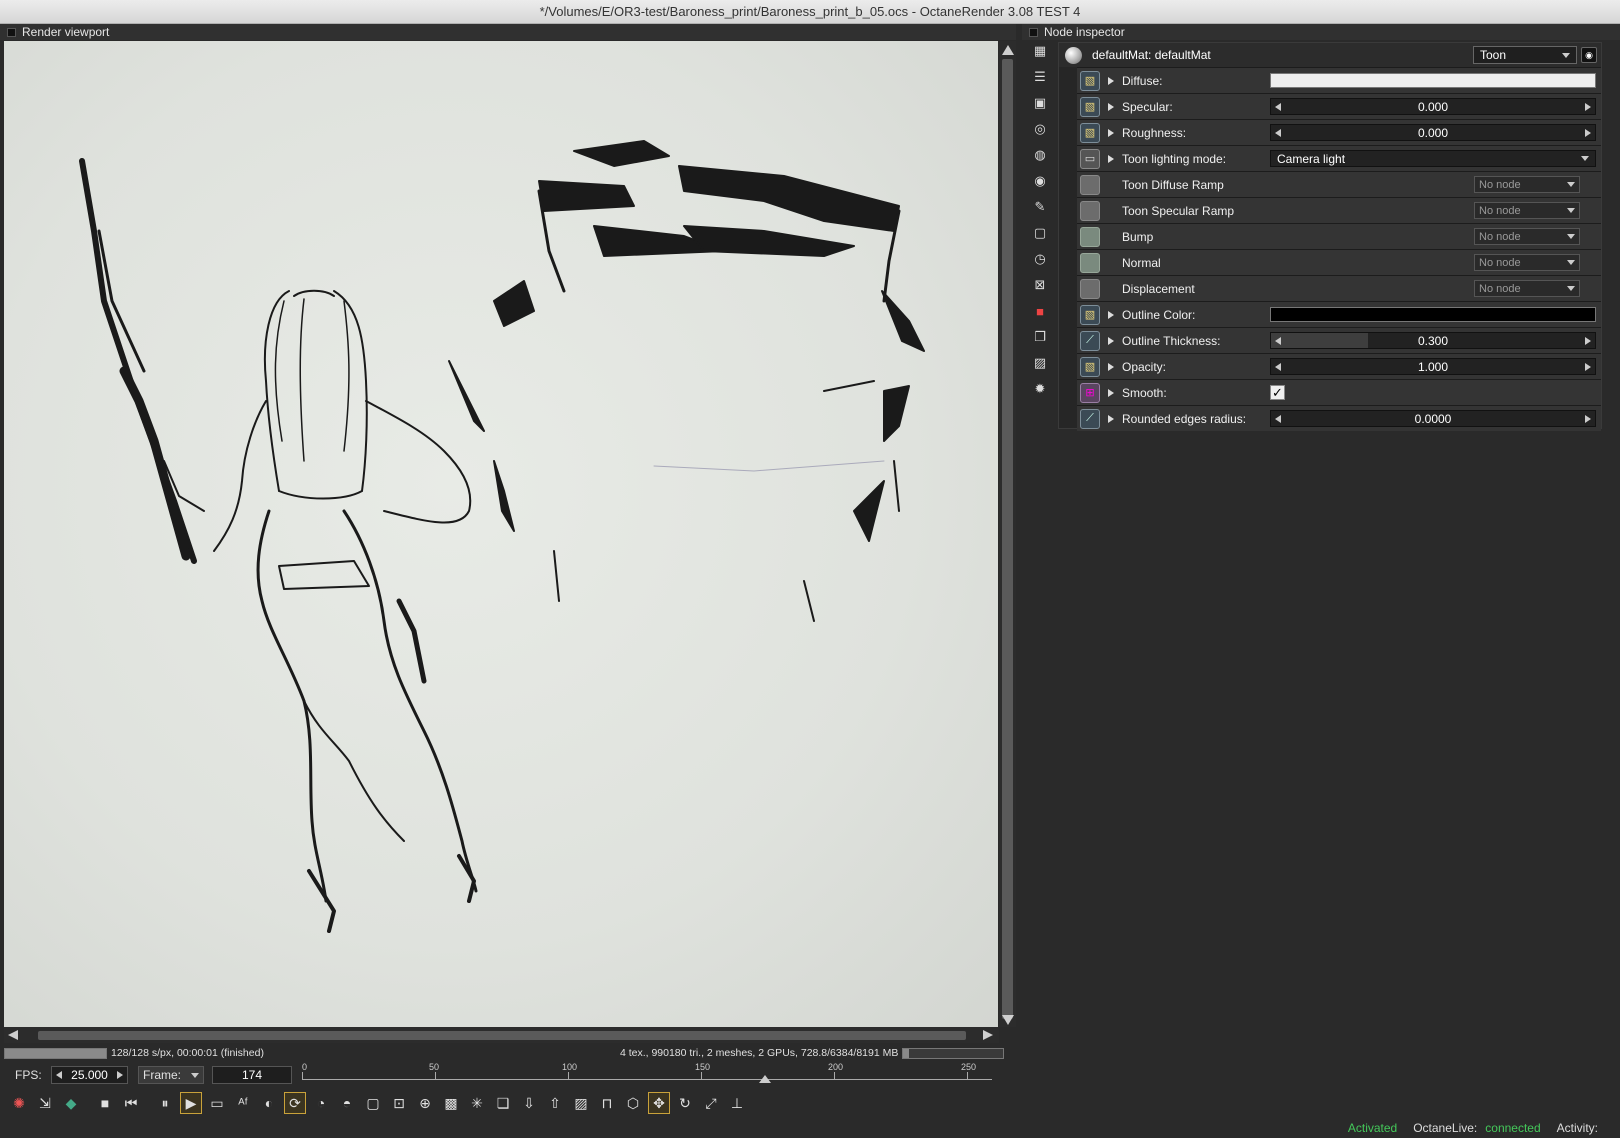 This screenshot has width=1620, height=1138. What do you see at coordinates (1007, 539) in the screenshot?
I see `vertical-scroll-thumb` at bounding box center [1007, 539].